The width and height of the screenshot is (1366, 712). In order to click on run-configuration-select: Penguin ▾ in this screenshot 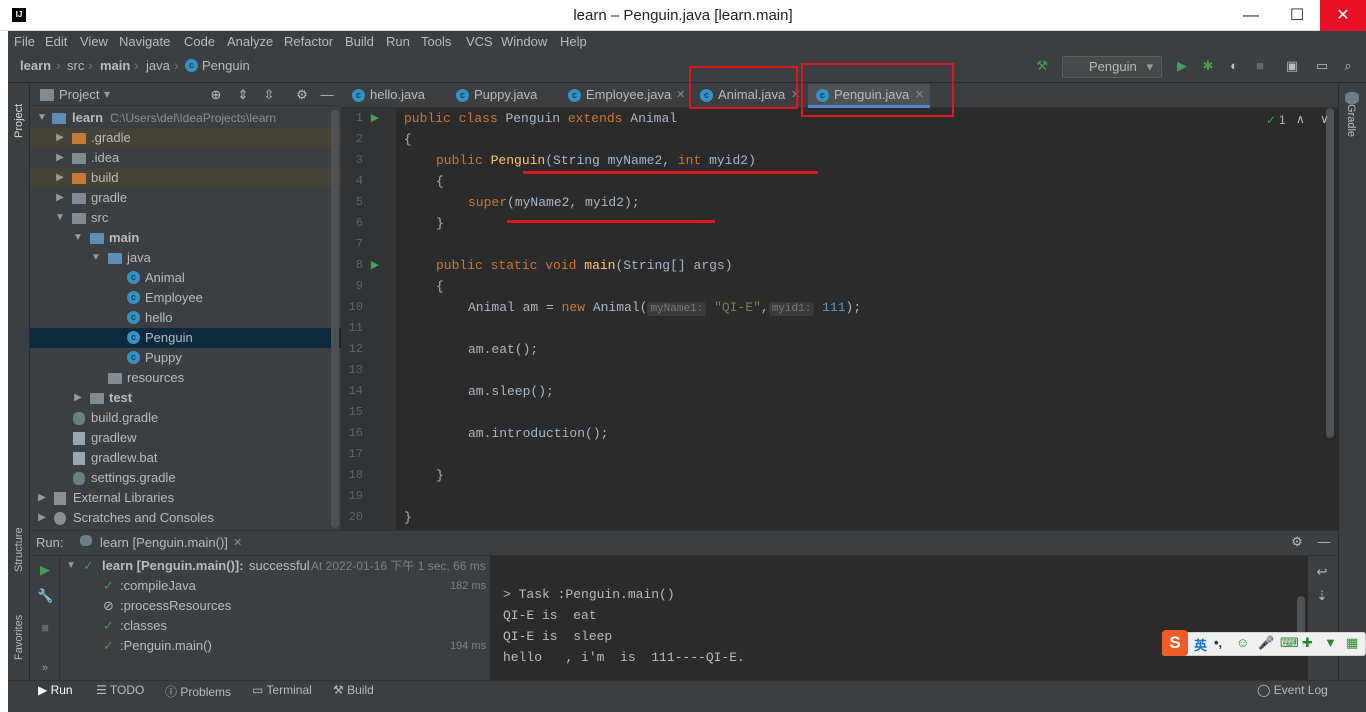, I will do `click(1112, 67)`.